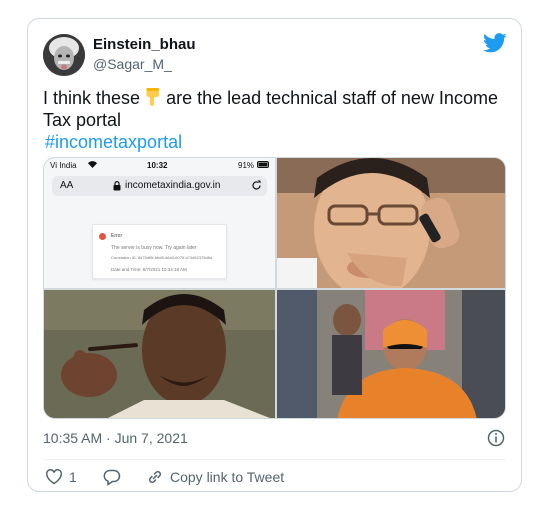 The width and height of the screenshot is (535, 522). I want to click on info-icon, so click(496, 438).